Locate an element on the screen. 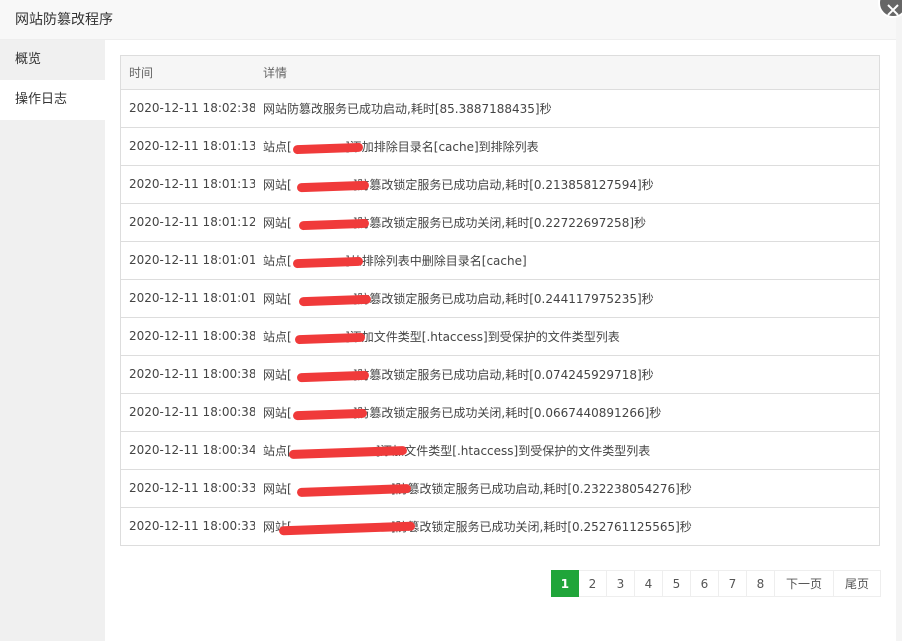  column-header-detail: 详情 is located at coordinates (567, 73).